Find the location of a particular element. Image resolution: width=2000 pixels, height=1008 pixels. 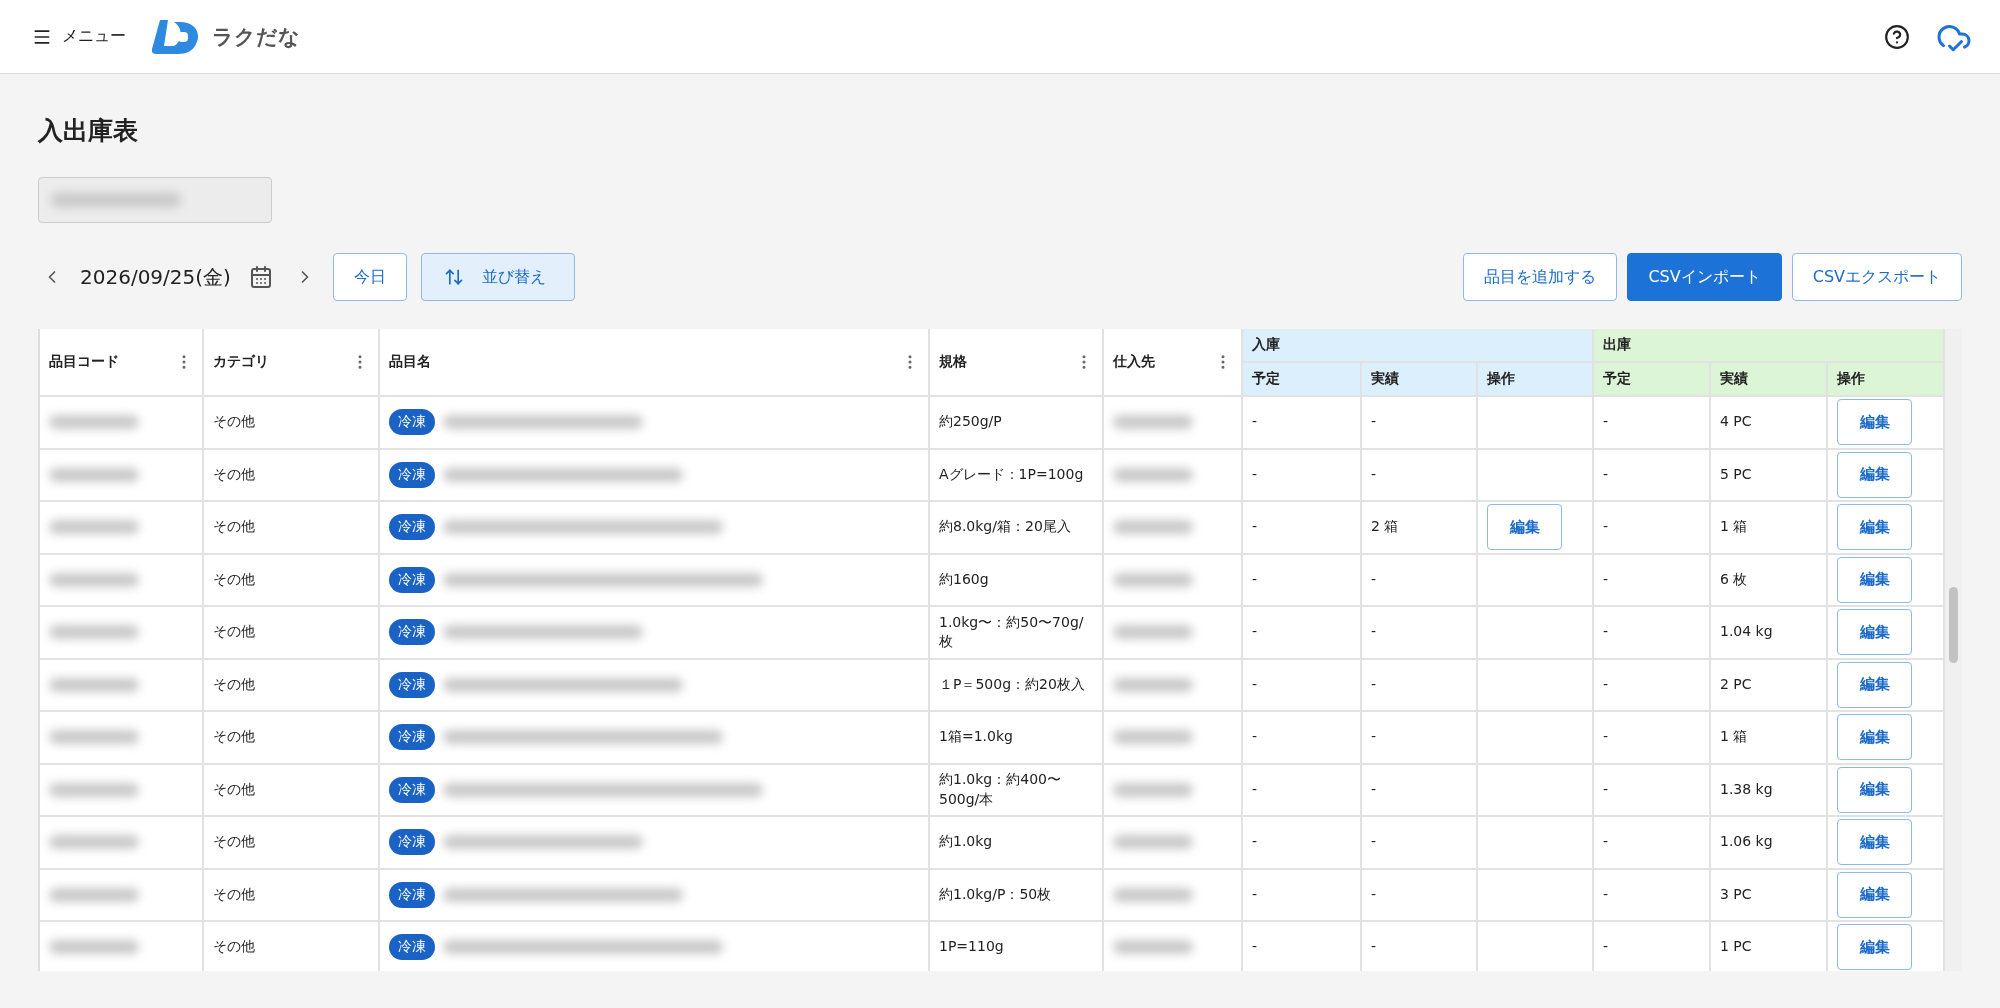

table-cell-text: 約1.0kg：約400〜500g/本 is located at coordinates (1000, 789).